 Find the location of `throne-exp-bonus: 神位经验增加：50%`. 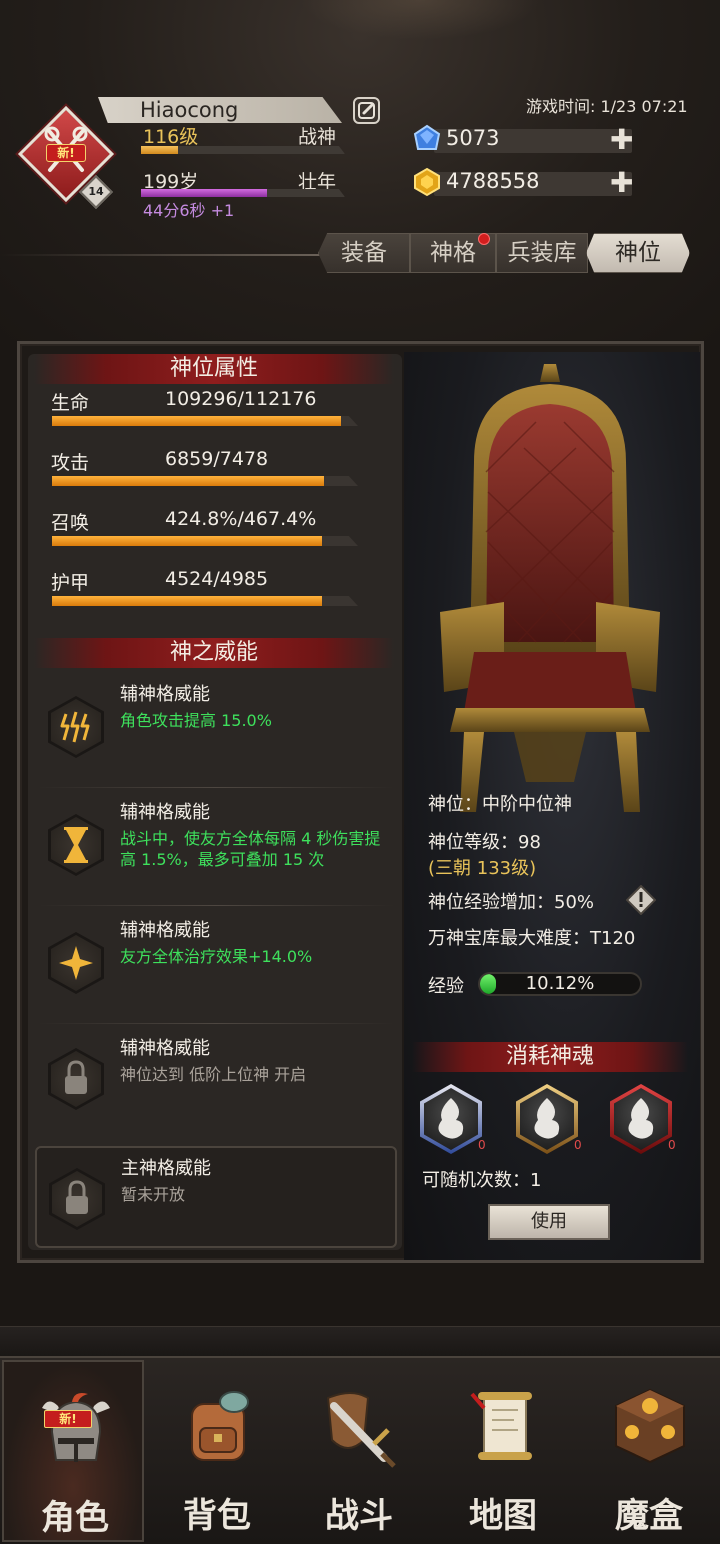

throne-exp-bonus: 神位经验增加：50% is located at coordinates (511, 902).